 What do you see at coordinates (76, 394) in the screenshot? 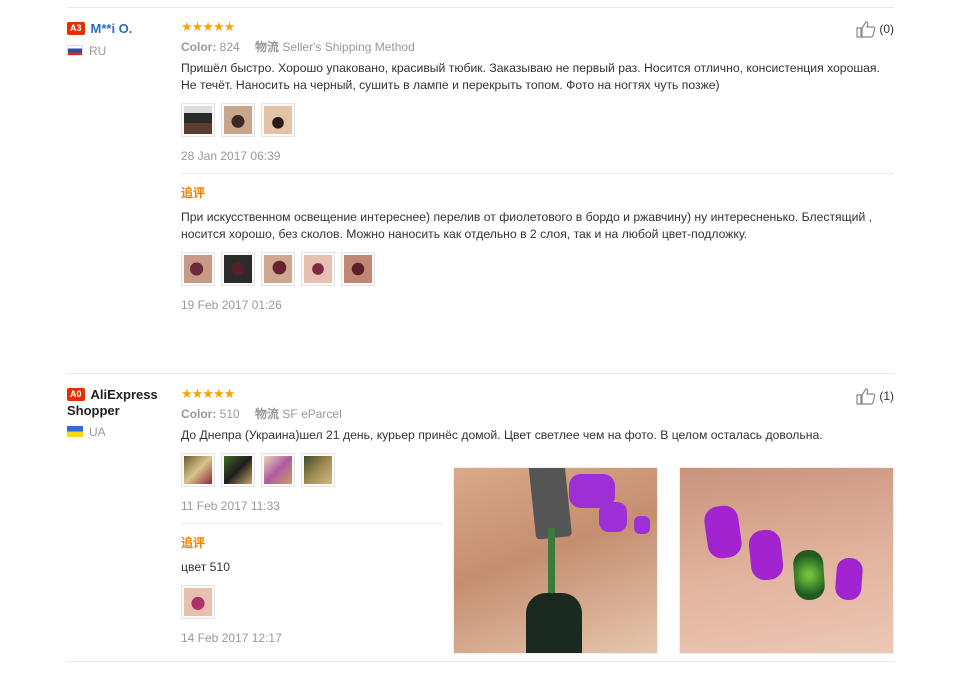
I see `buyer-level-badge: A0` at bounding box center [76, 394].